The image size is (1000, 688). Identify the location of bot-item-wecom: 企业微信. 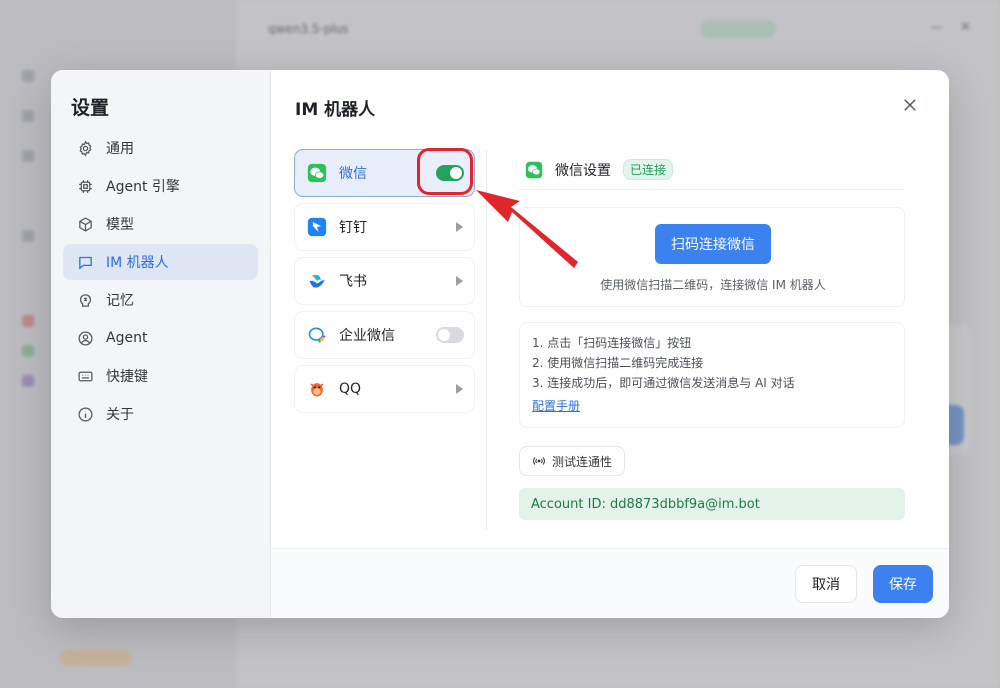
(384, 335).